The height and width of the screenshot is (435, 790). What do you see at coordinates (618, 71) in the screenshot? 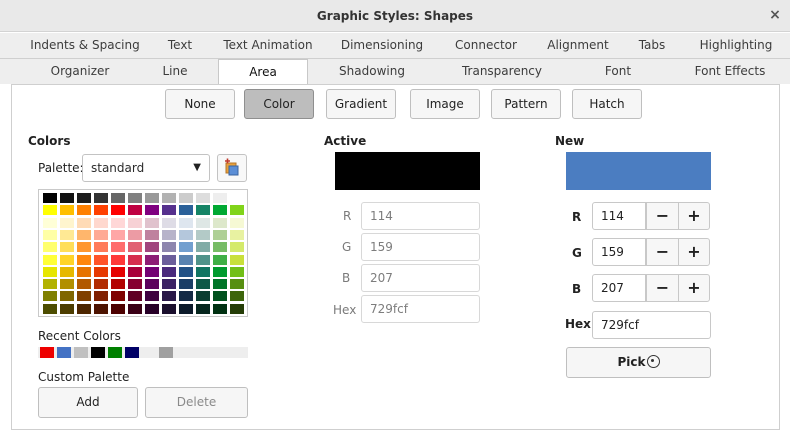
I see `tab-font: Font` at bounding box center [618, 71].